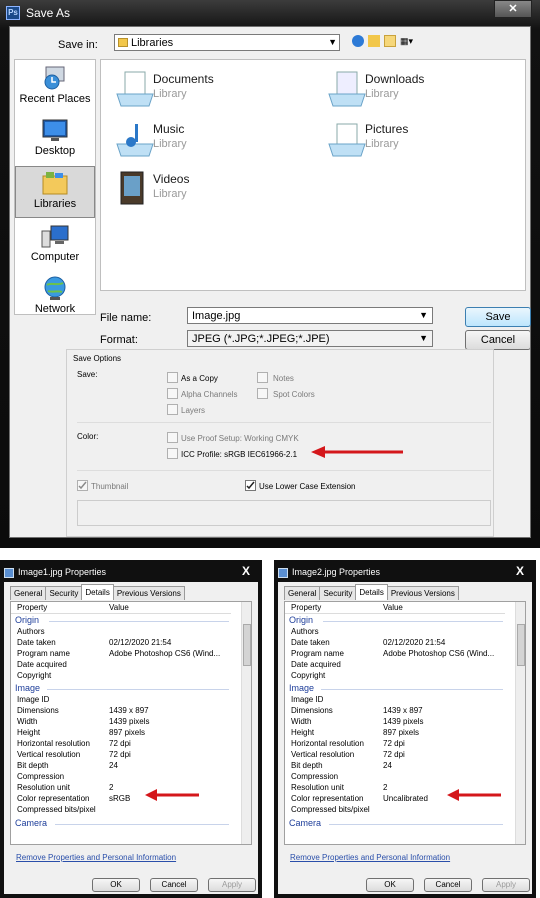  I want to click on library-documents: Documents Library, so click(213, 90).